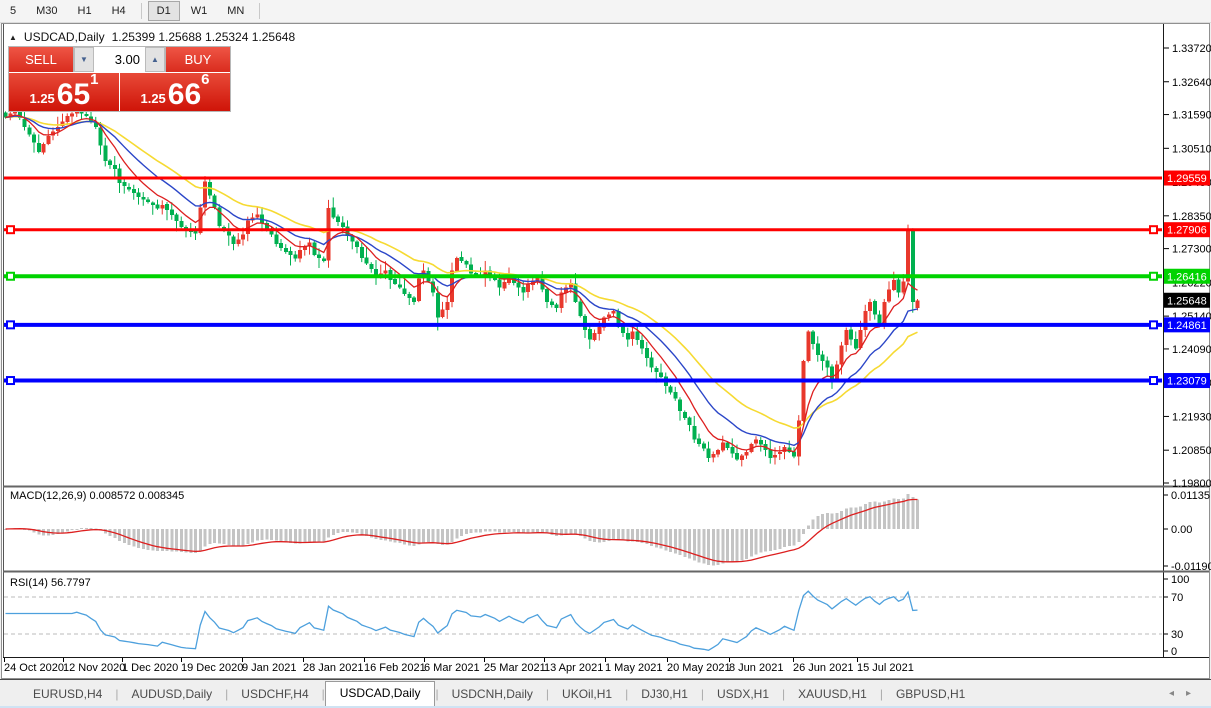 This screenshot has height=708, width=1211. Describe the element at coordinates (73, 94) in the screenshot. I see `sell-price-big: 65` at that location.